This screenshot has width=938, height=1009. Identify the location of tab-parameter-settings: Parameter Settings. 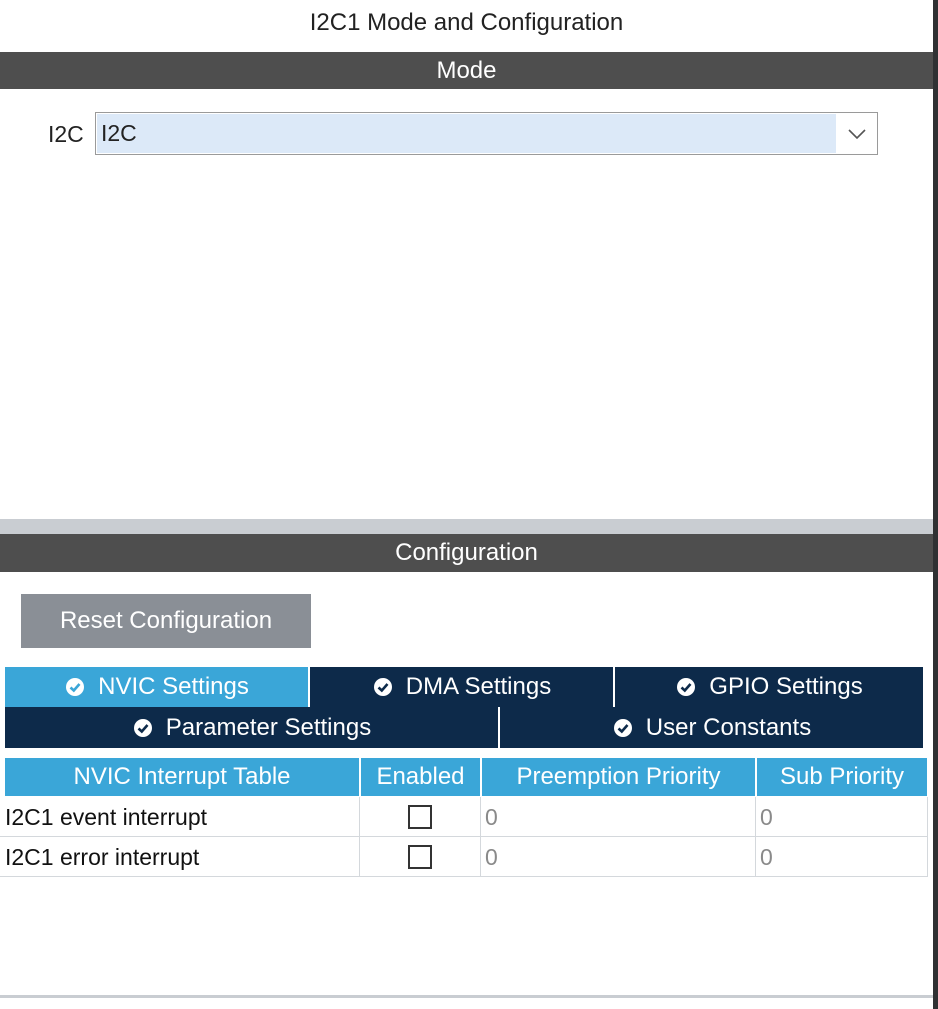
(252, 727).